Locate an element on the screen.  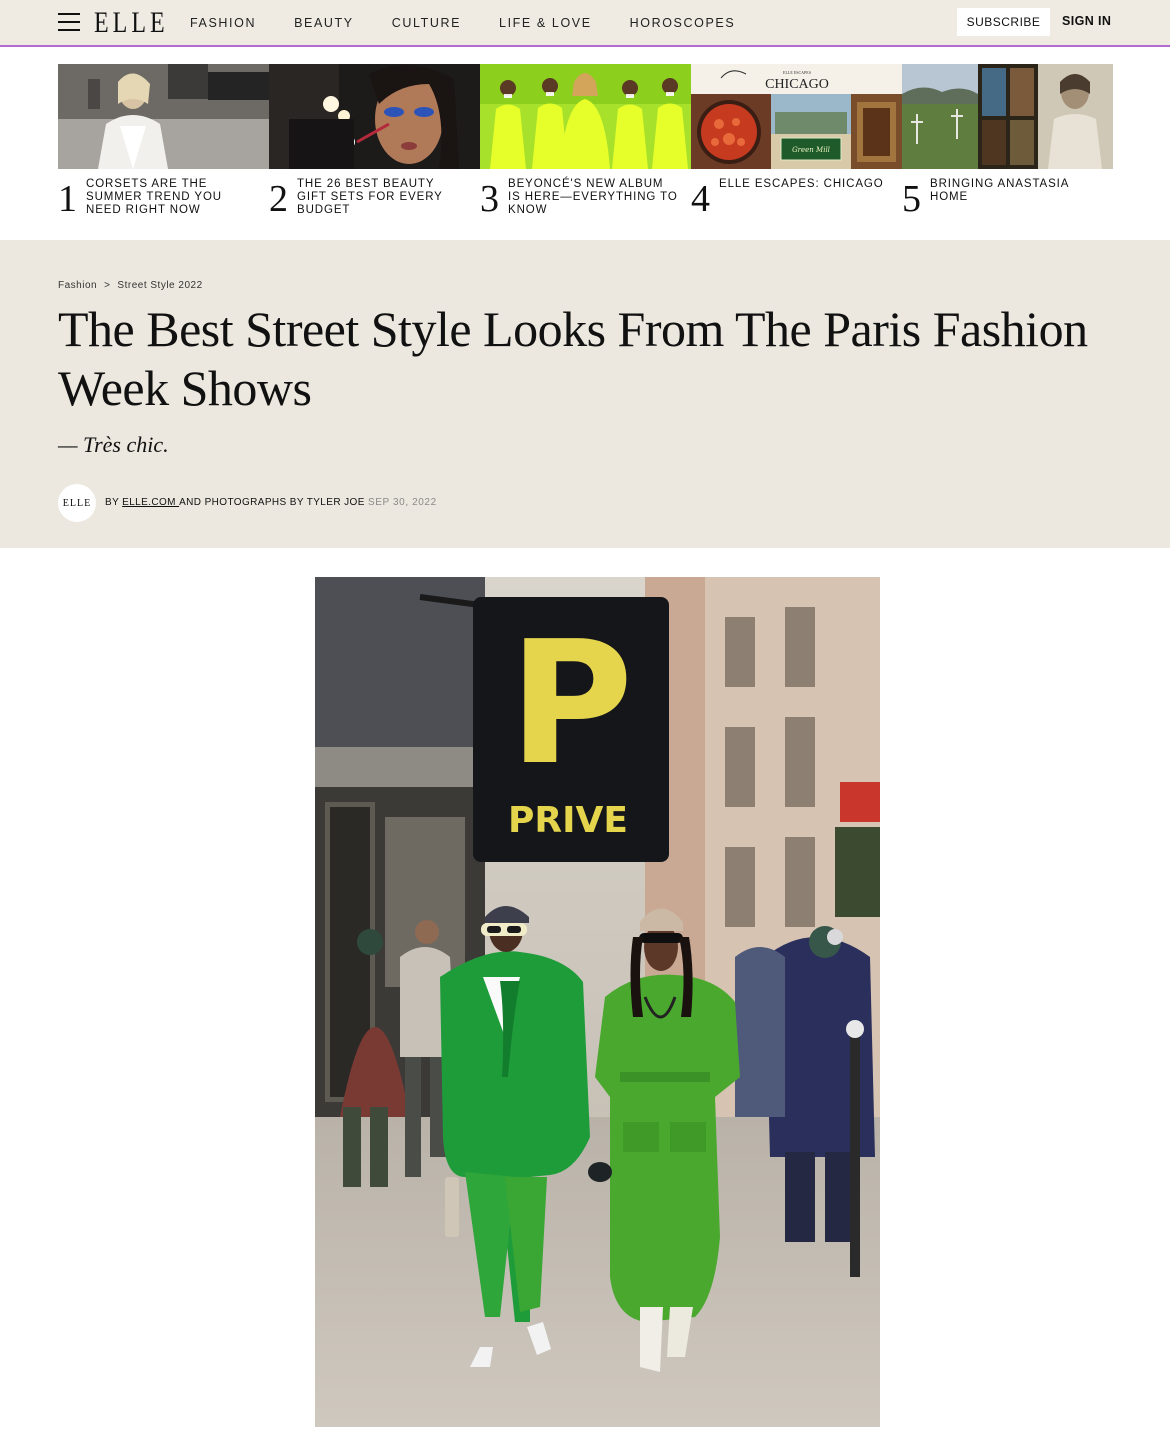
nav-culture: CULTURE is located at coordinates (426, 23).